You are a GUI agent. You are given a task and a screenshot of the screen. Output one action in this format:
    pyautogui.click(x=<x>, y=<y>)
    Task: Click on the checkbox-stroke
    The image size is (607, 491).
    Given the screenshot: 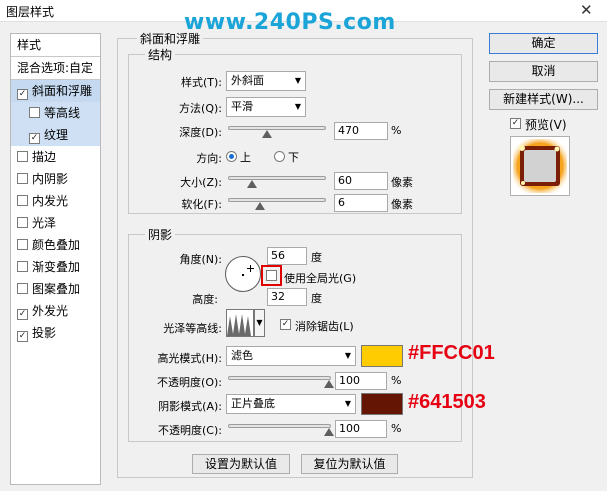 What is the action you would take?
    pyautogui.click(x=22, y=156)
    